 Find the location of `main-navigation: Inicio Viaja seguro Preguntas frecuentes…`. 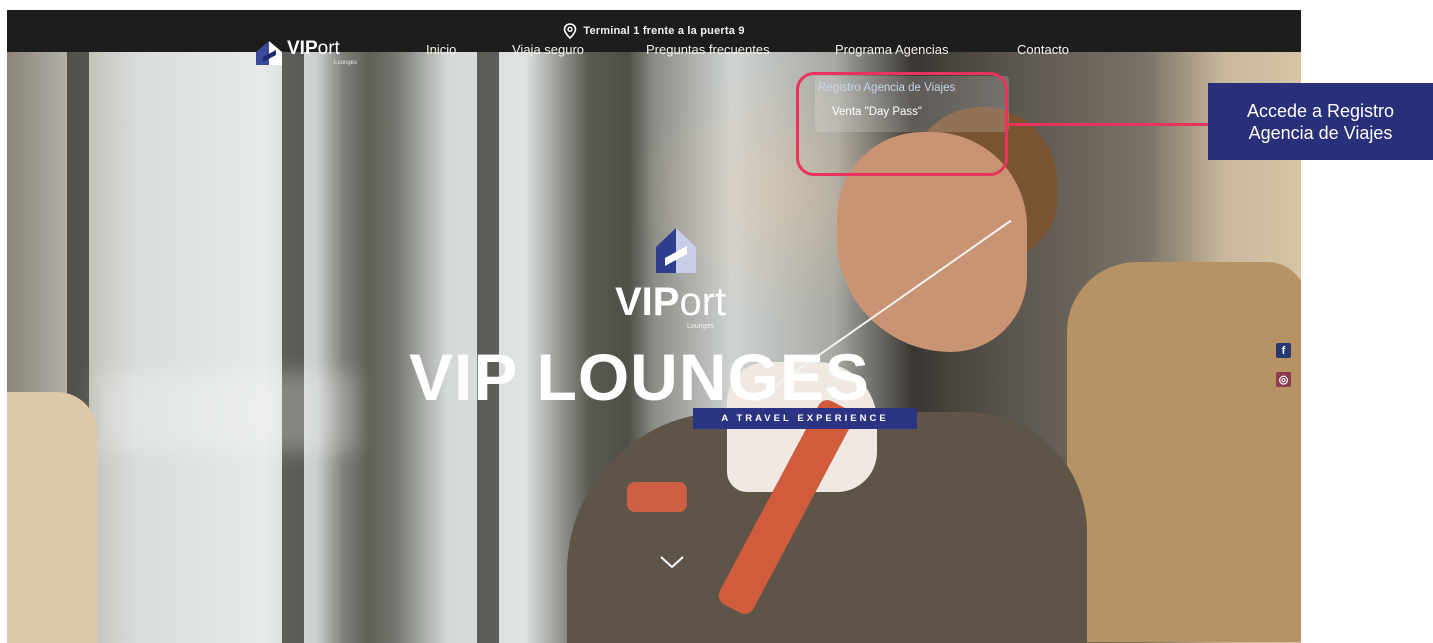

main-navigation: Inicio Viaja seguro Preguntas frecuentes… is located at coordinates (654, 54).